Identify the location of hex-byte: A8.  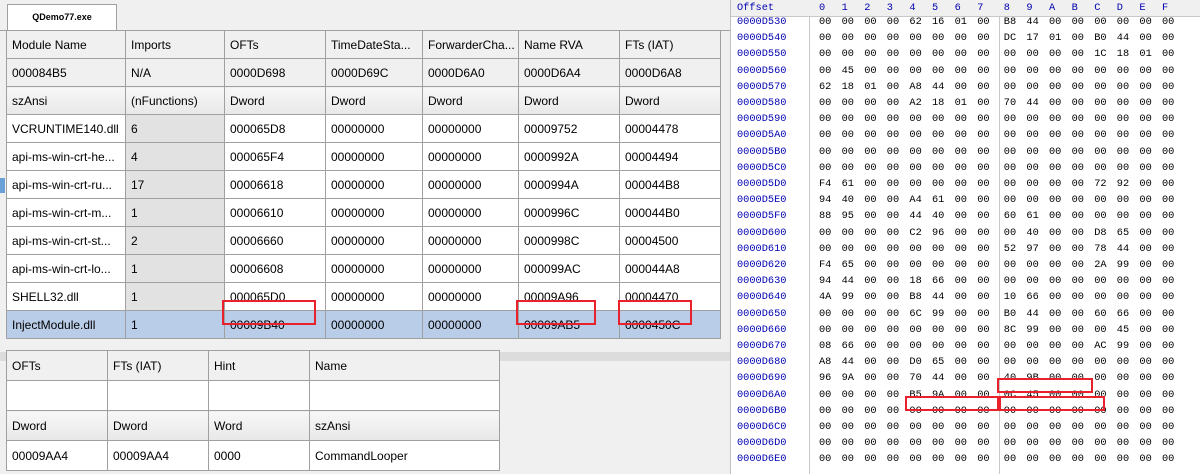
(828, 362).